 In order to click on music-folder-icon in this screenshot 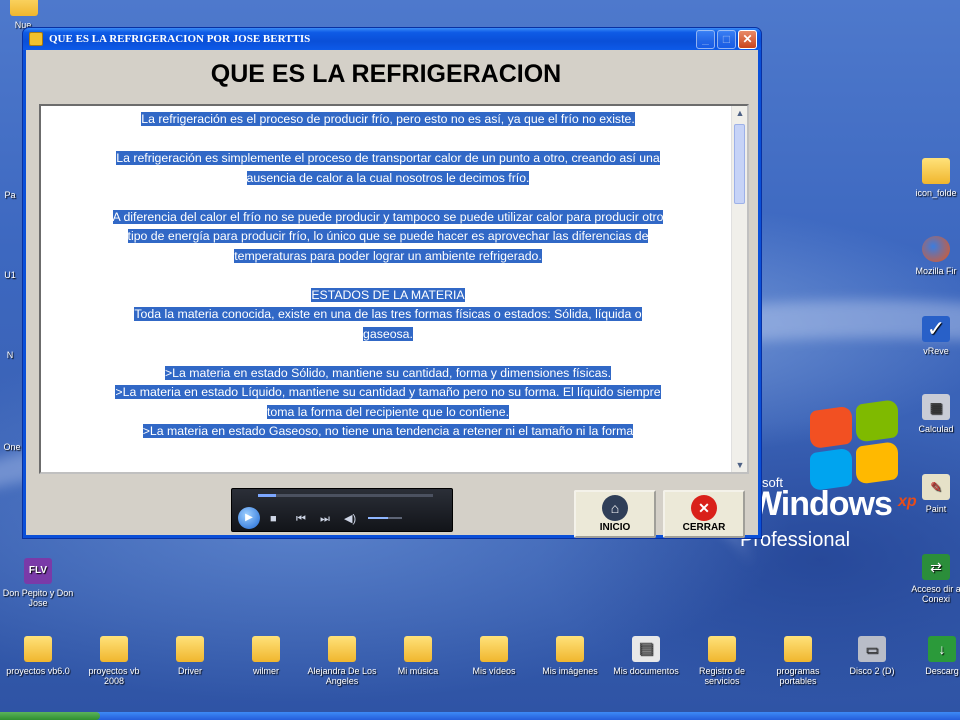, I will do `click(418, 649)`.